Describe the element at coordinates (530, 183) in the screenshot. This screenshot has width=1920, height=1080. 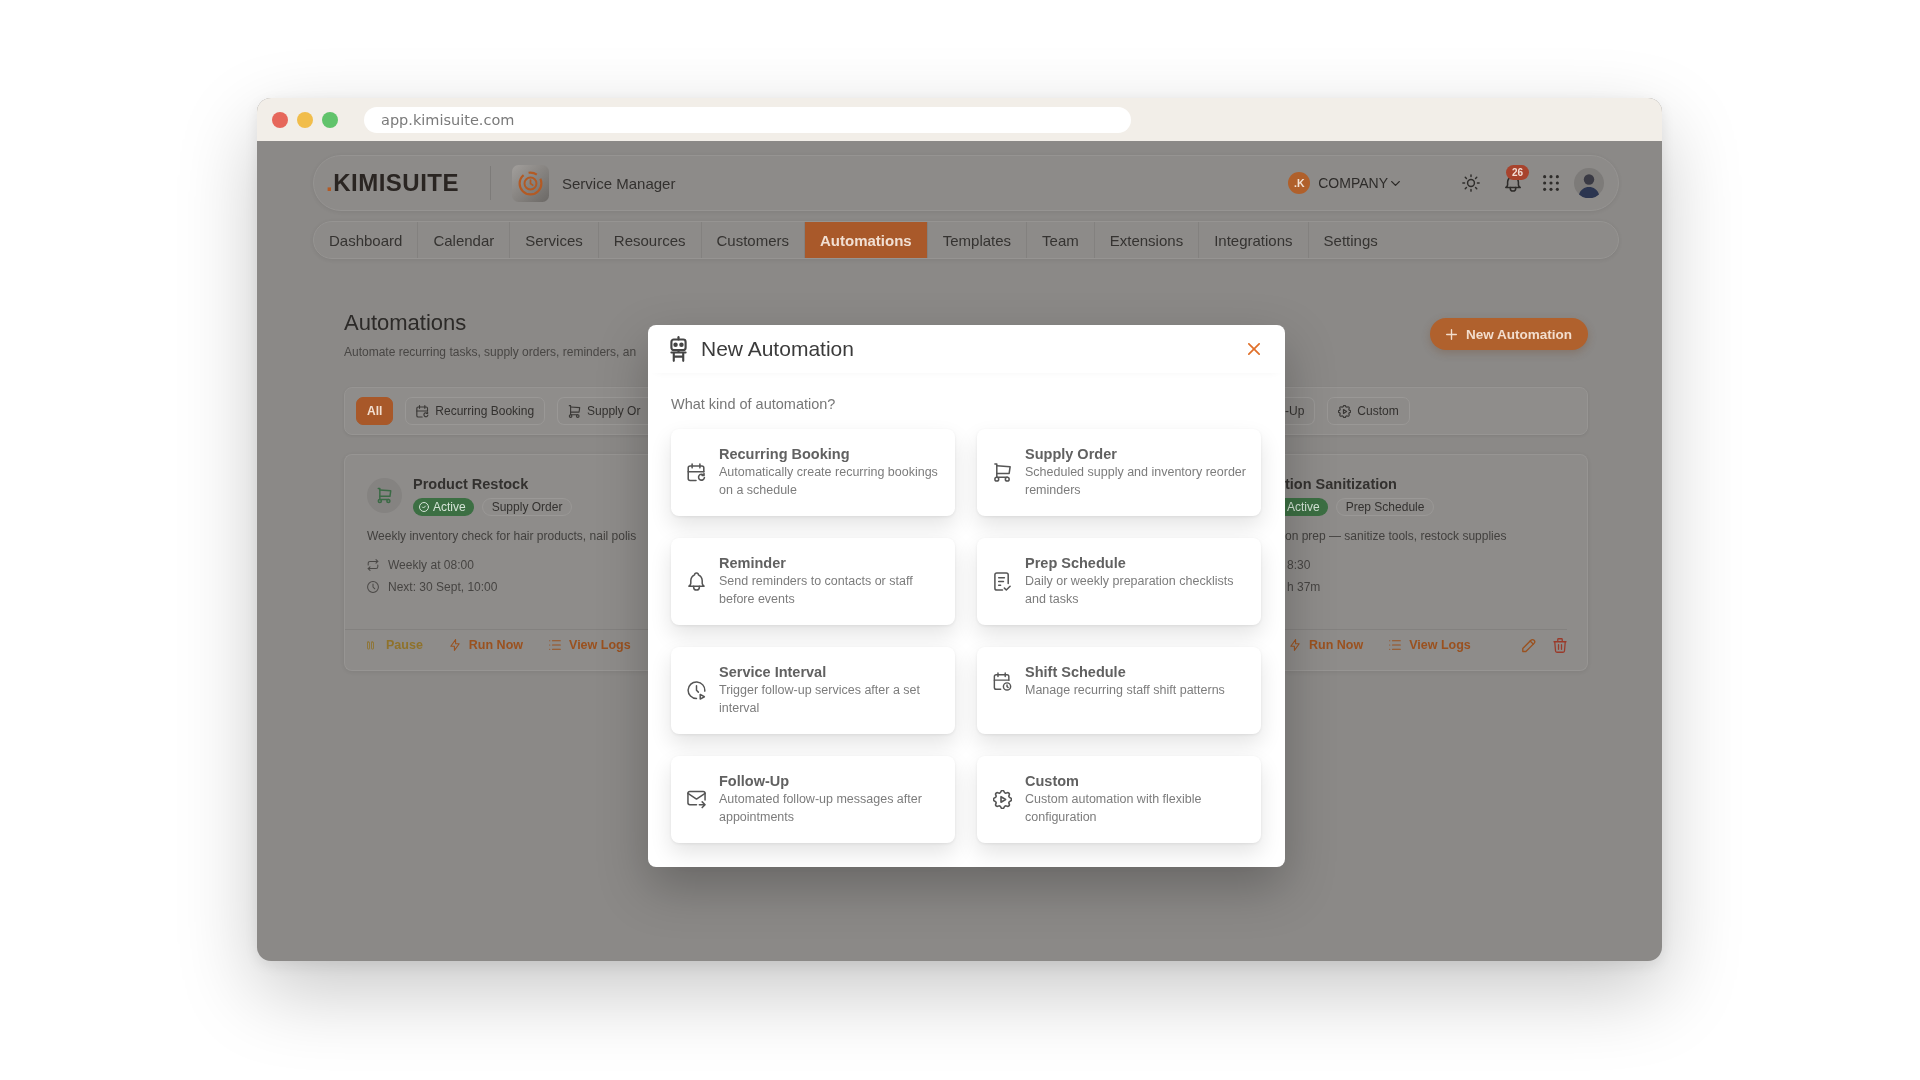
I see `app-icon` at that location.